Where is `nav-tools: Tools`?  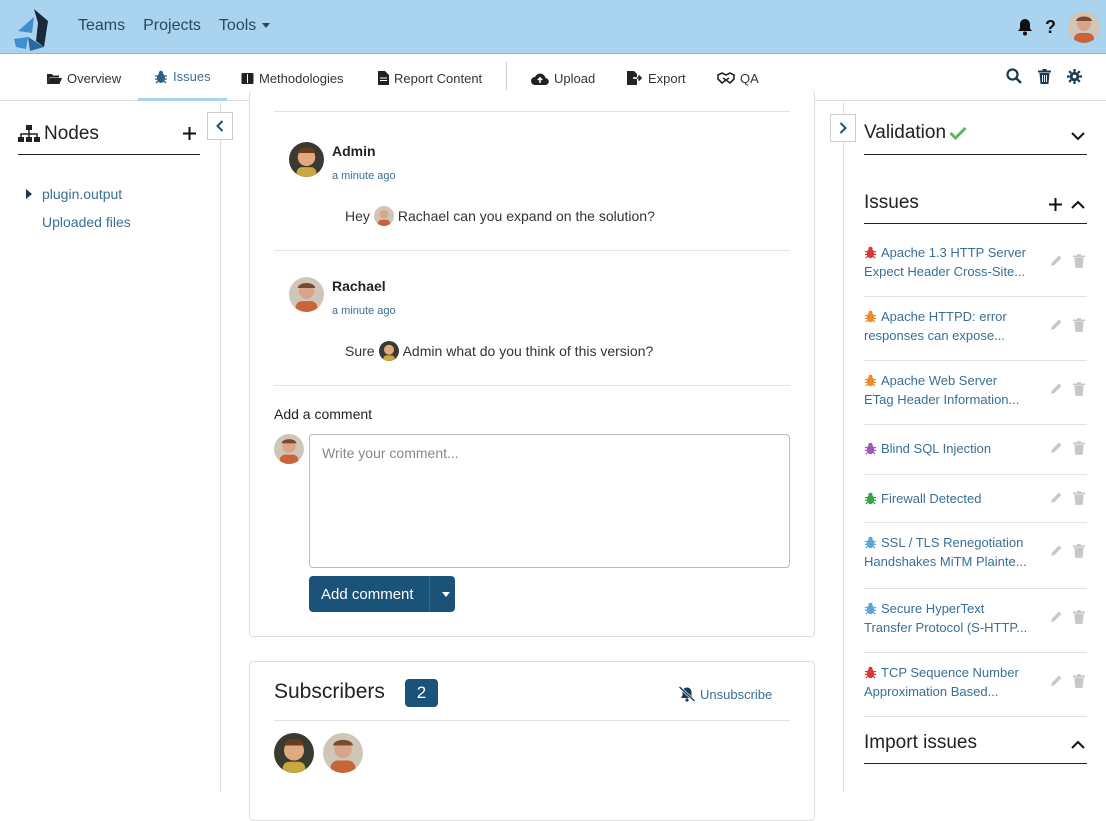 nav-tools: Tools is located at coordinates (244, 26).